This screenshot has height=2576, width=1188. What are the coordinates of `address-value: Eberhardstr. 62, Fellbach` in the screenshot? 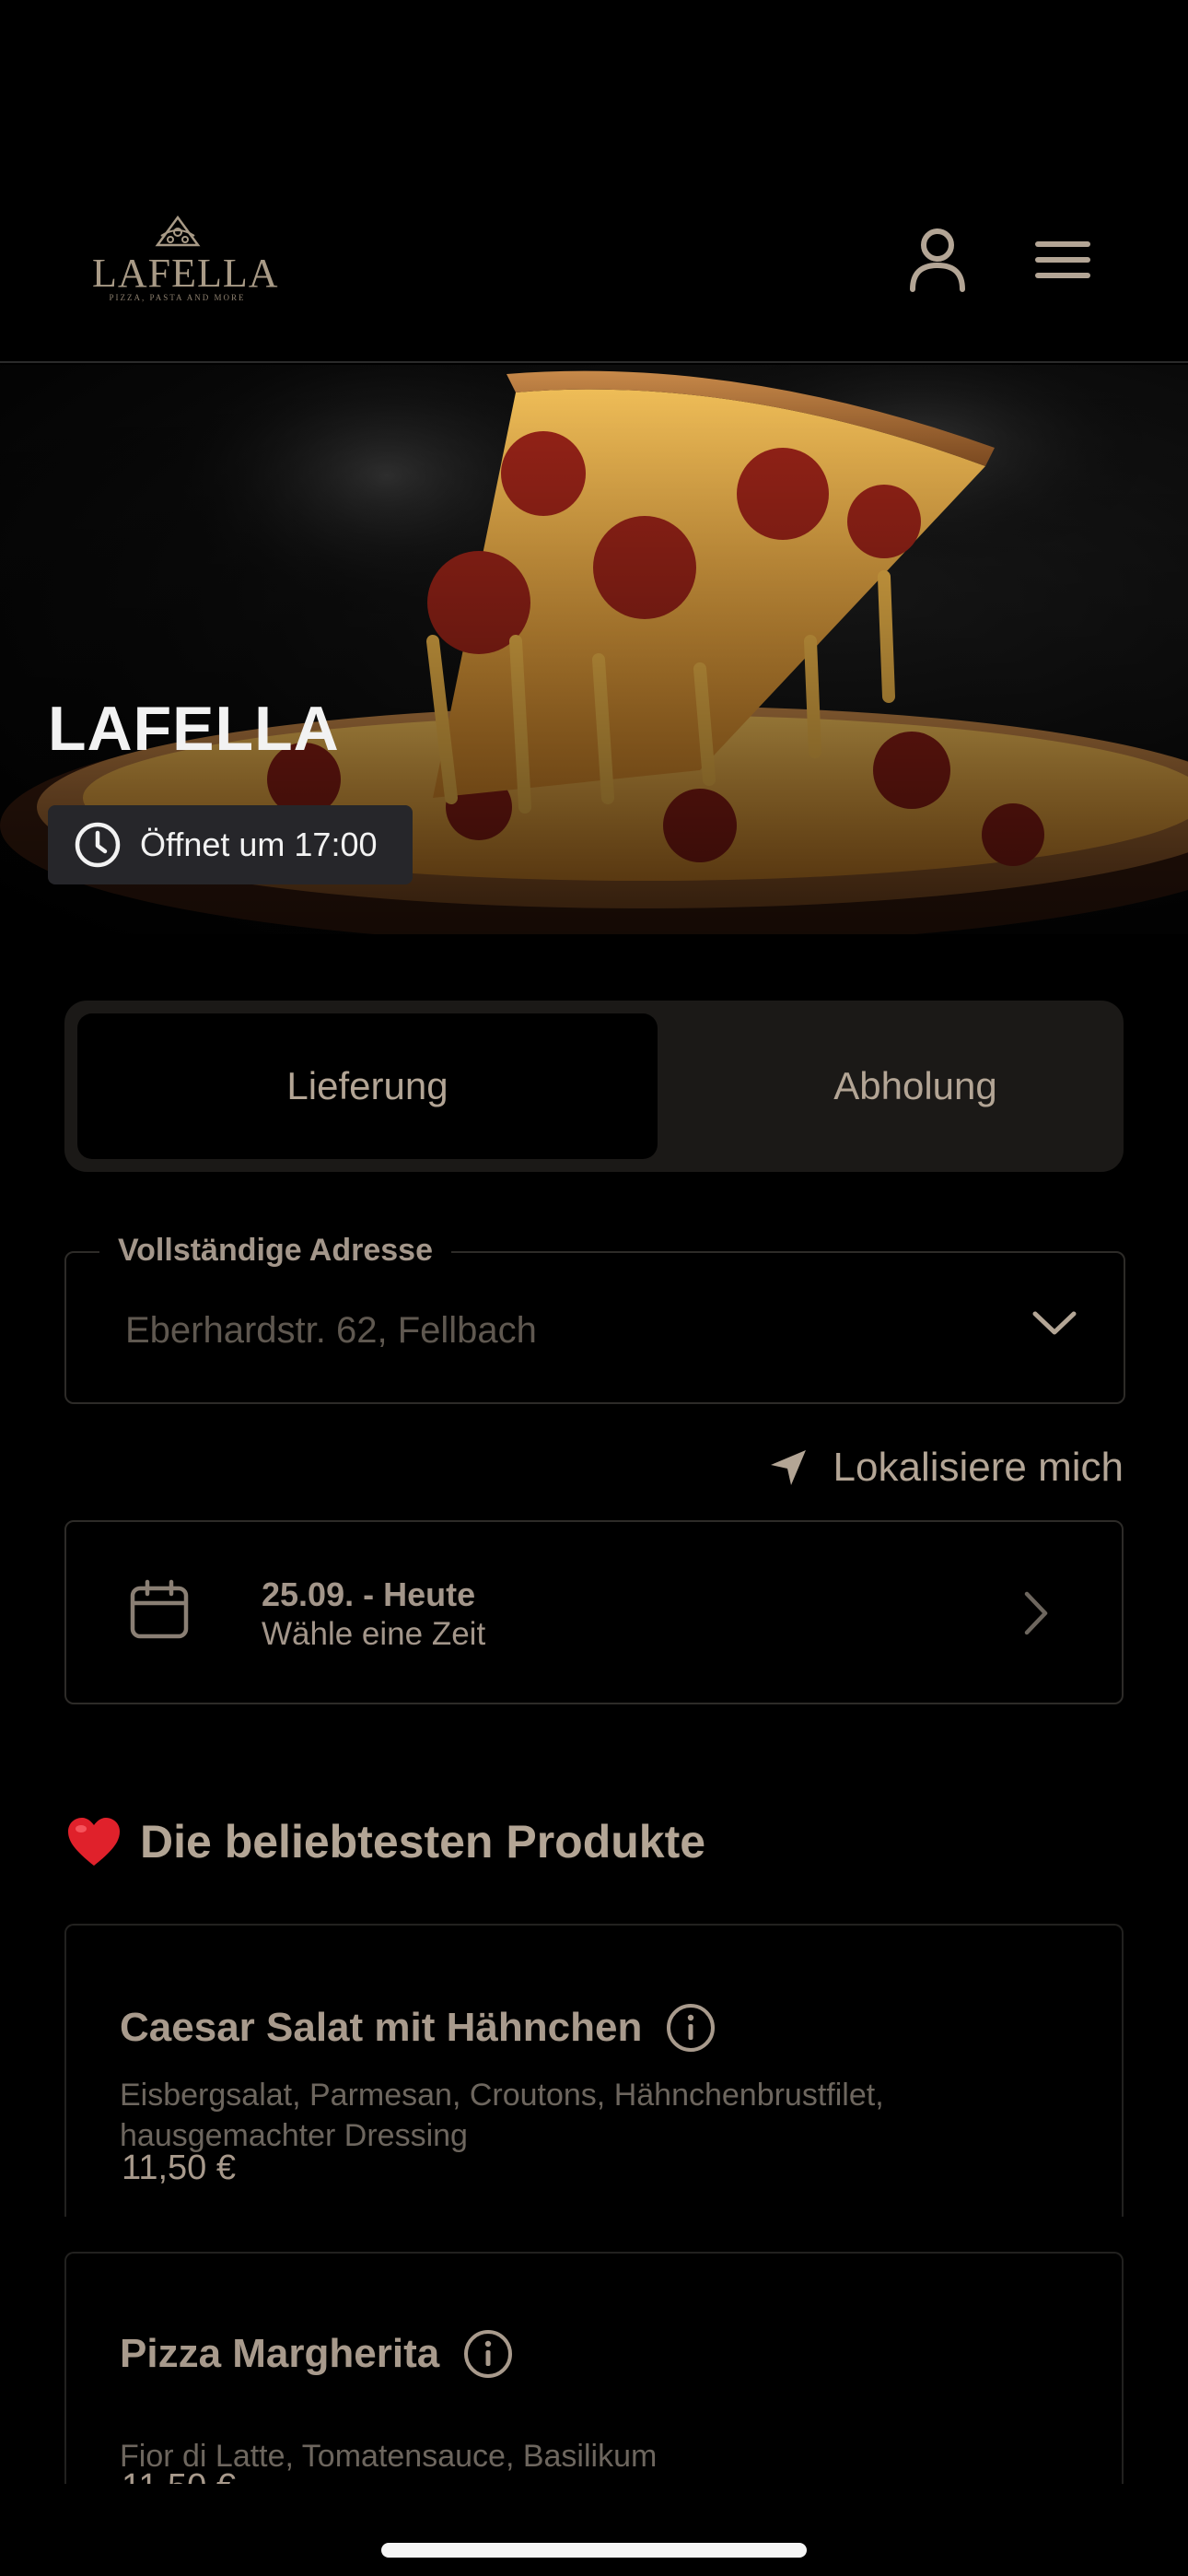 It's located at (331, 1330).